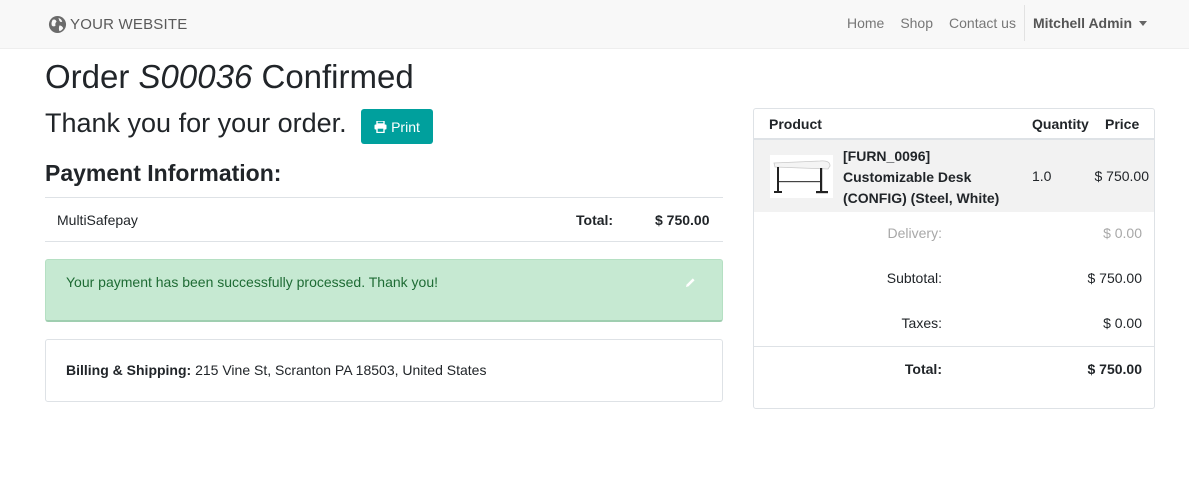 The image size is (1189, 480). What do you see at coordinates (923, 369) in the screenshot?
I see `summary-total-label: Total:` at bounding box center [923, 369].